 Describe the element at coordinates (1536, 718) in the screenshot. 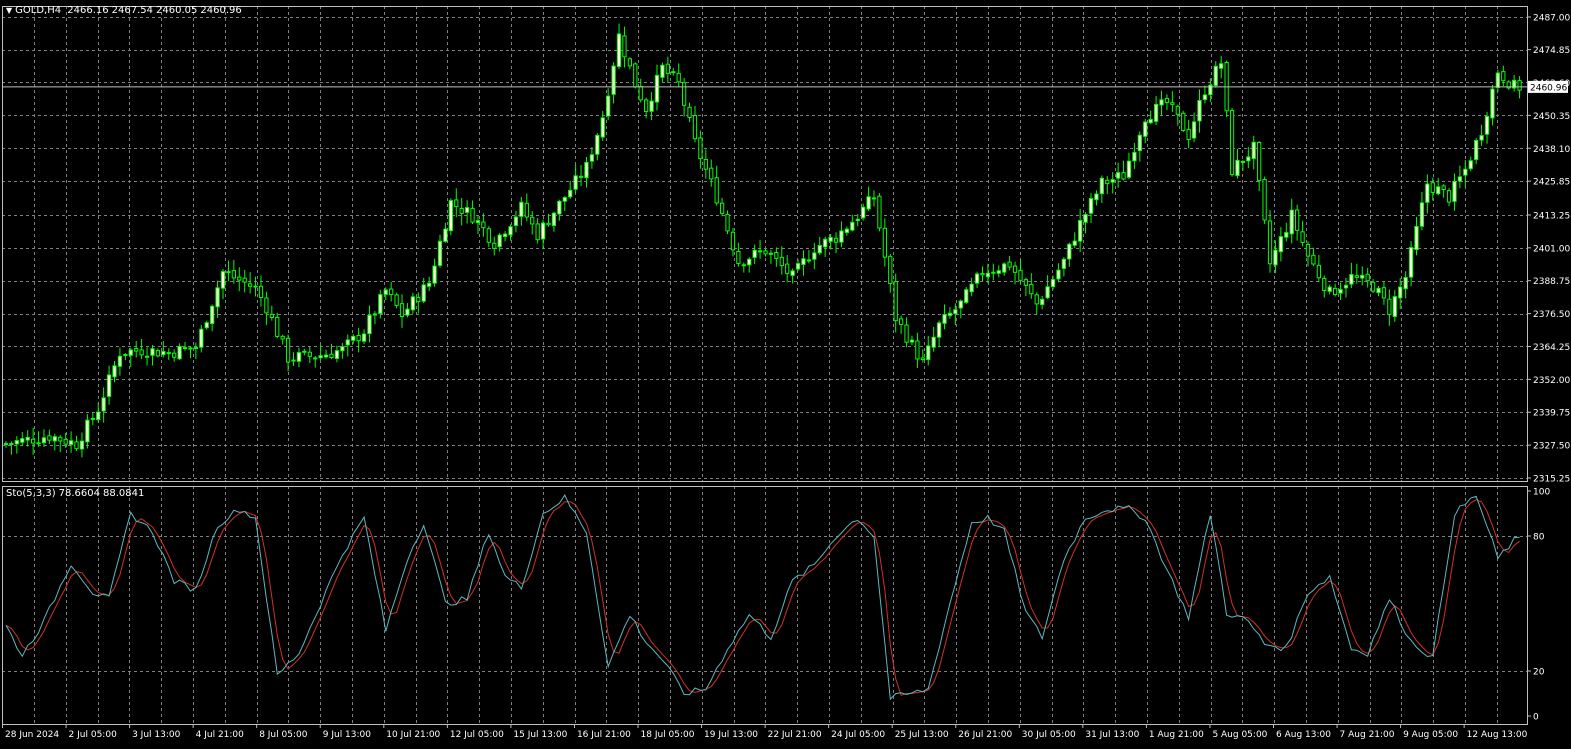

I see `indicator-tick-label: 0` at that location.